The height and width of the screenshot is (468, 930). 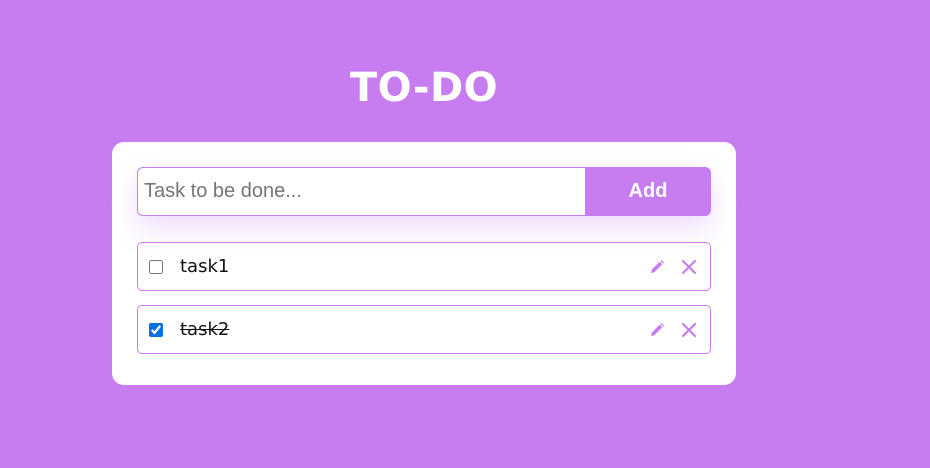 What do you see at coordinates (205, 329) in the screenshot?
I see `task-text: task2` at bounding box center [205, 329].